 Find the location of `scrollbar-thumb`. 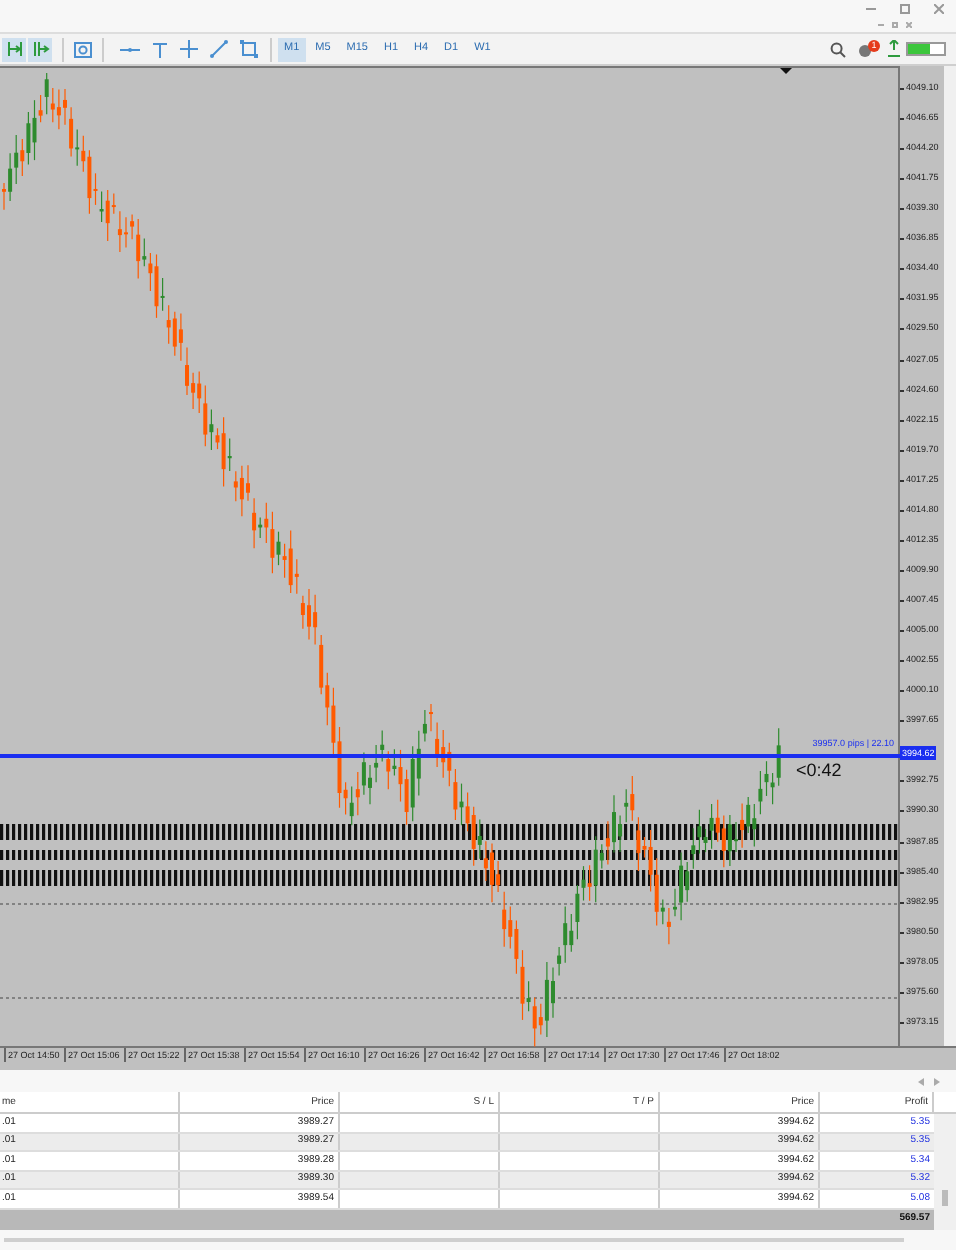

scrollbar-thumb is located at coordinates (945, 1197).